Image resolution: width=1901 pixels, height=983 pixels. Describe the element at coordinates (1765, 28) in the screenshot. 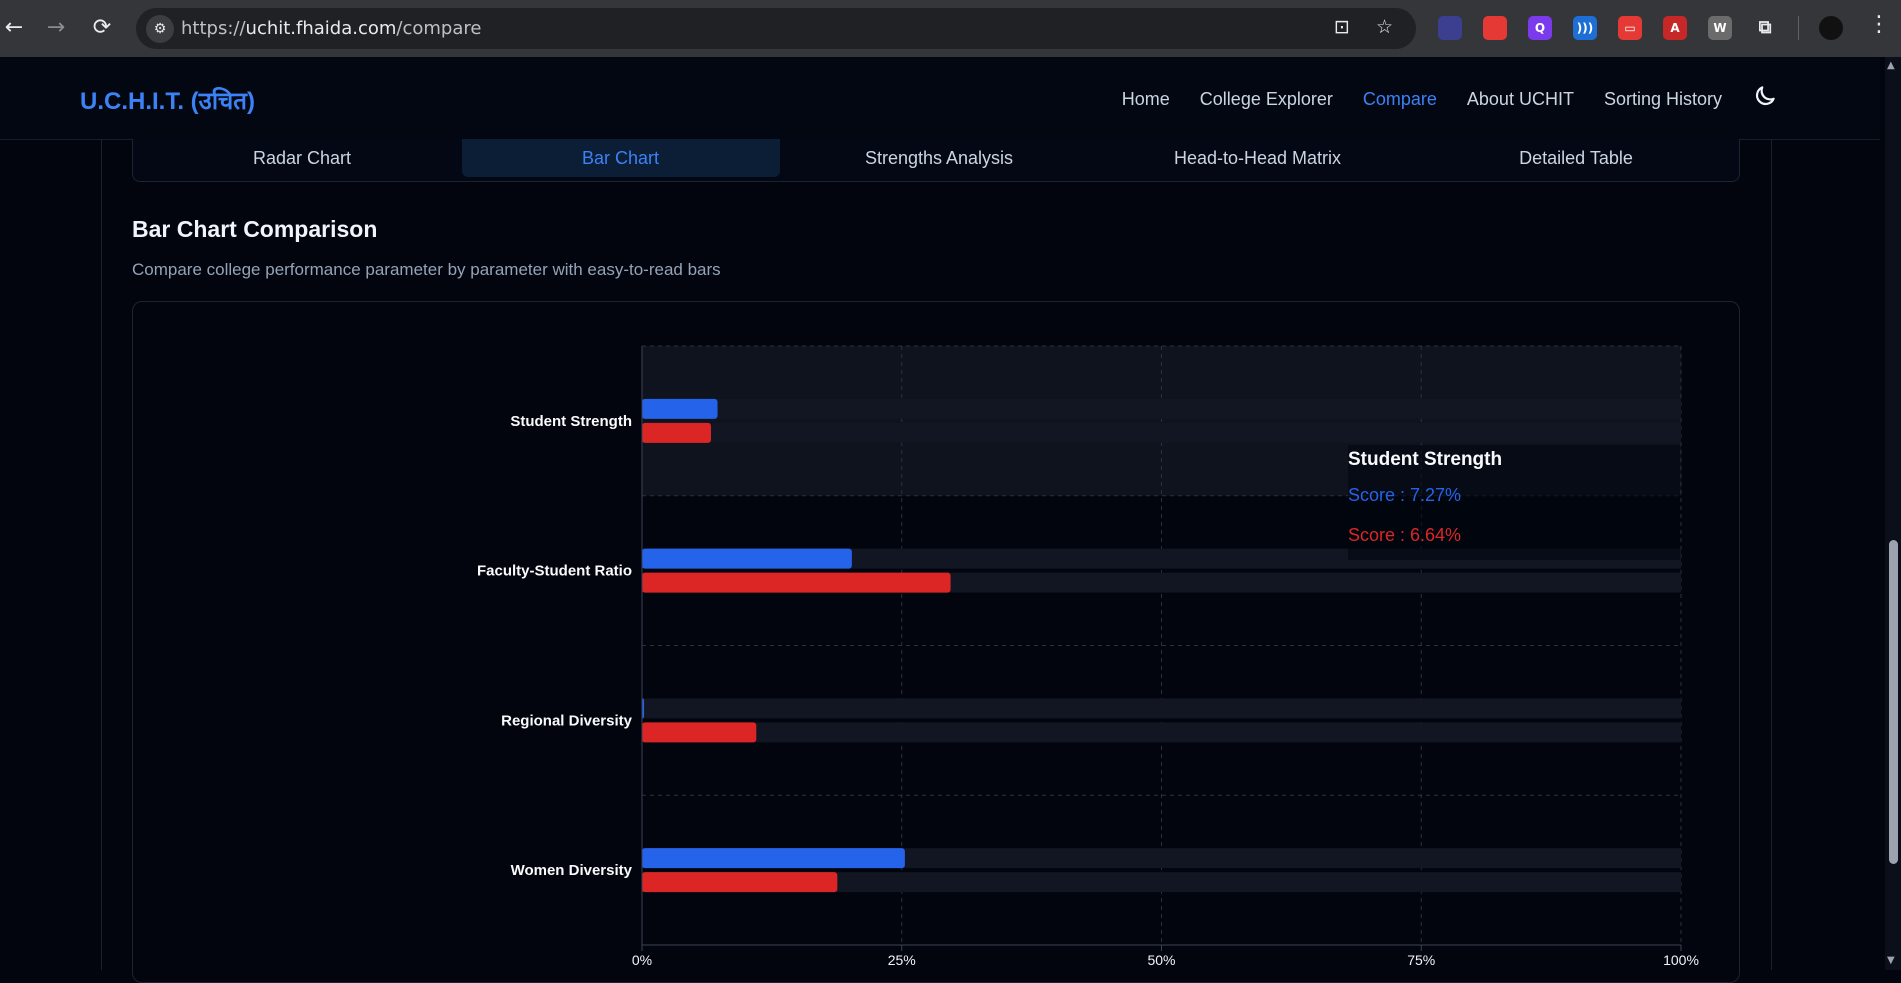

I see `extensions-puzzle-icon: ⧉` at that location.